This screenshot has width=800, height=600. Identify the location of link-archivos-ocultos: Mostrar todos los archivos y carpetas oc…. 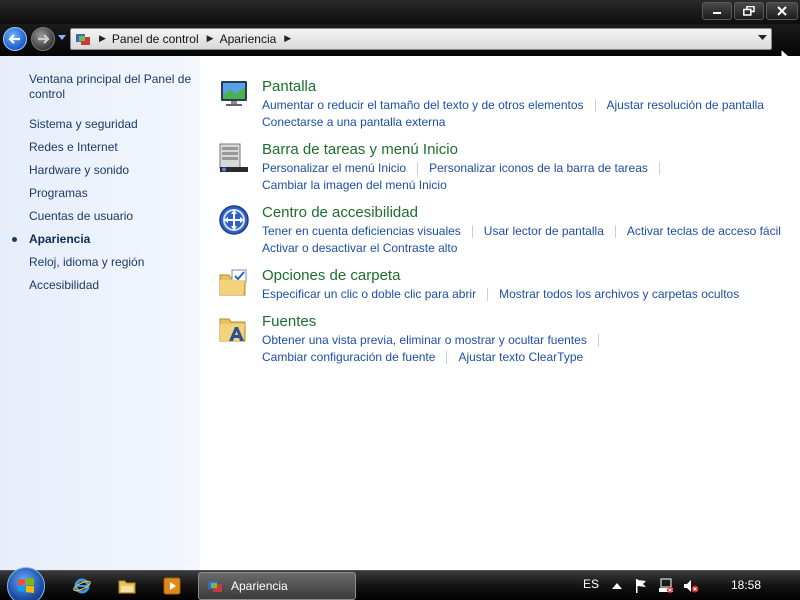
(619, 294).